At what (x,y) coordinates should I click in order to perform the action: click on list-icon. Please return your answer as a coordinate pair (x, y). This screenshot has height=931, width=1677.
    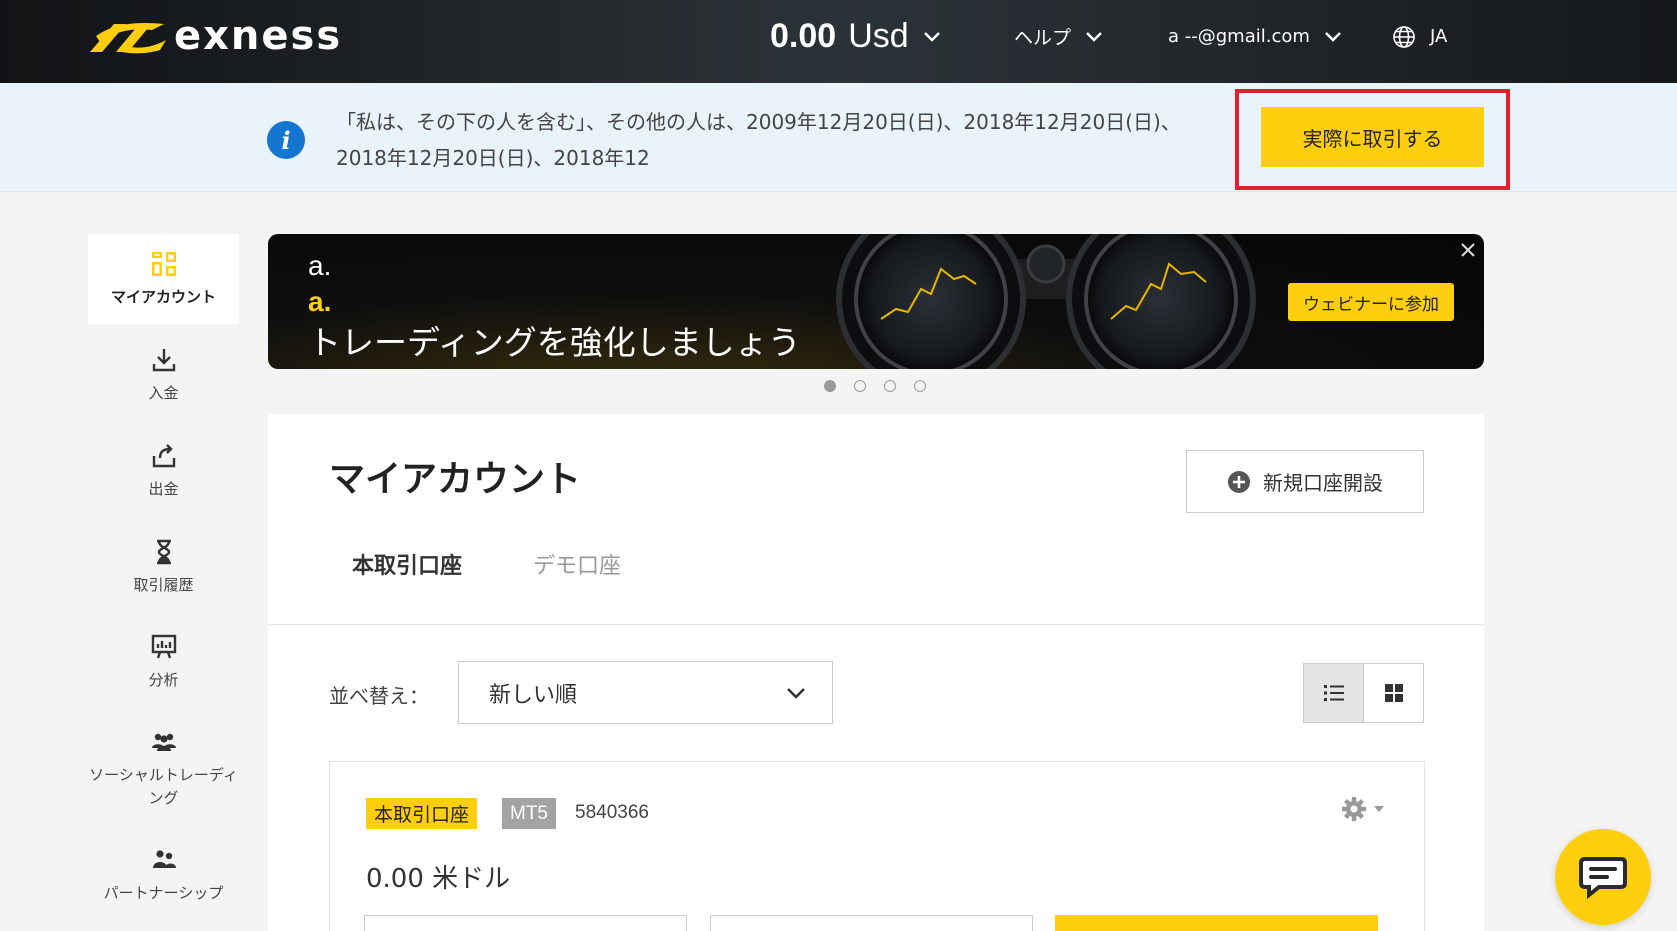
    Looking at the image, I should click on (1333, 693).